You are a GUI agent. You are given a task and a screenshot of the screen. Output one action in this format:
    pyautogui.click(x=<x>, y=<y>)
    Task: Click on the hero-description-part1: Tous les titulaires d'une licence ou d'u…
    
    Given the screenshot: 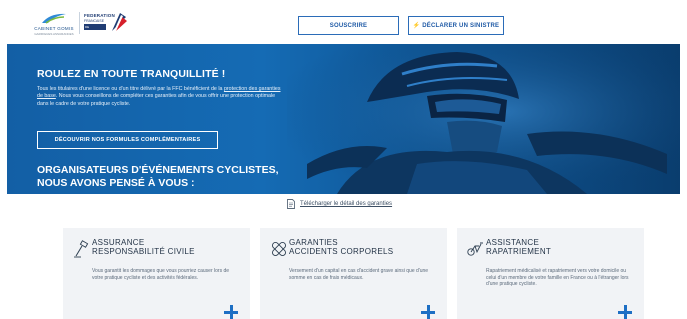 What is the action you would take?
    pyautogui.click(x=130, y=89)
    